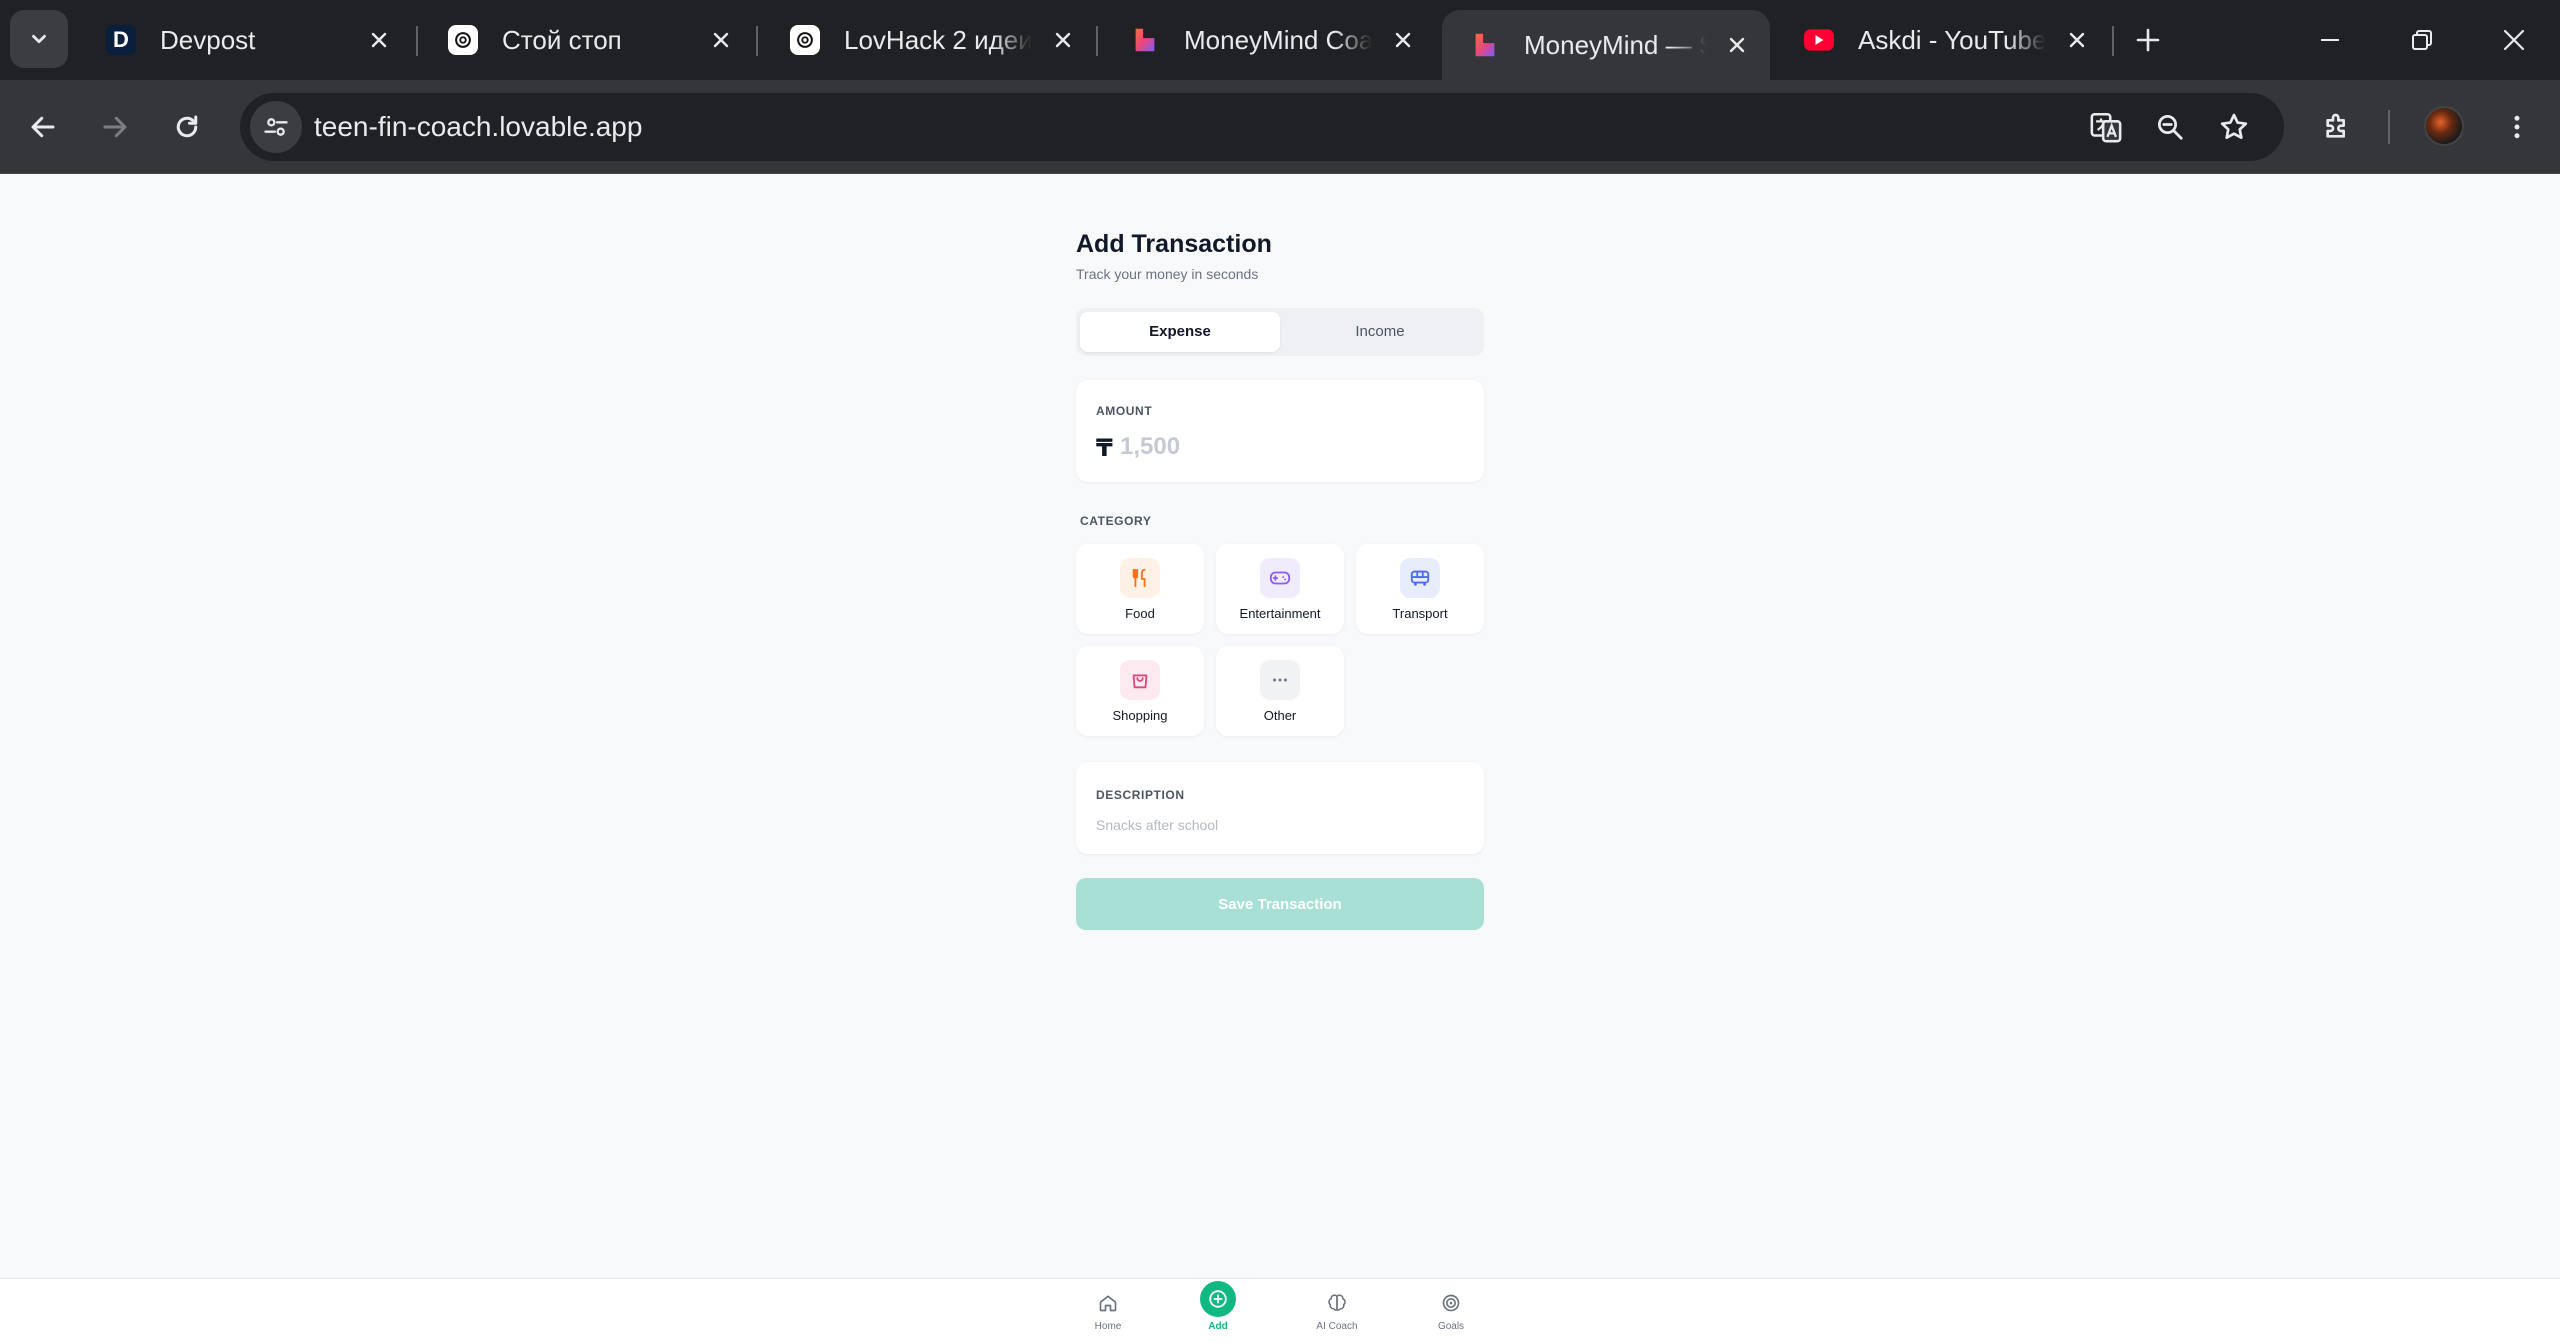 Image resolution: width=2560 pixels, height=1344 pixels. What do you see at coordinates (1218, 1299) in the screenshot?
I see `plus-circle-icon` at bounding box center [1218, 1299].